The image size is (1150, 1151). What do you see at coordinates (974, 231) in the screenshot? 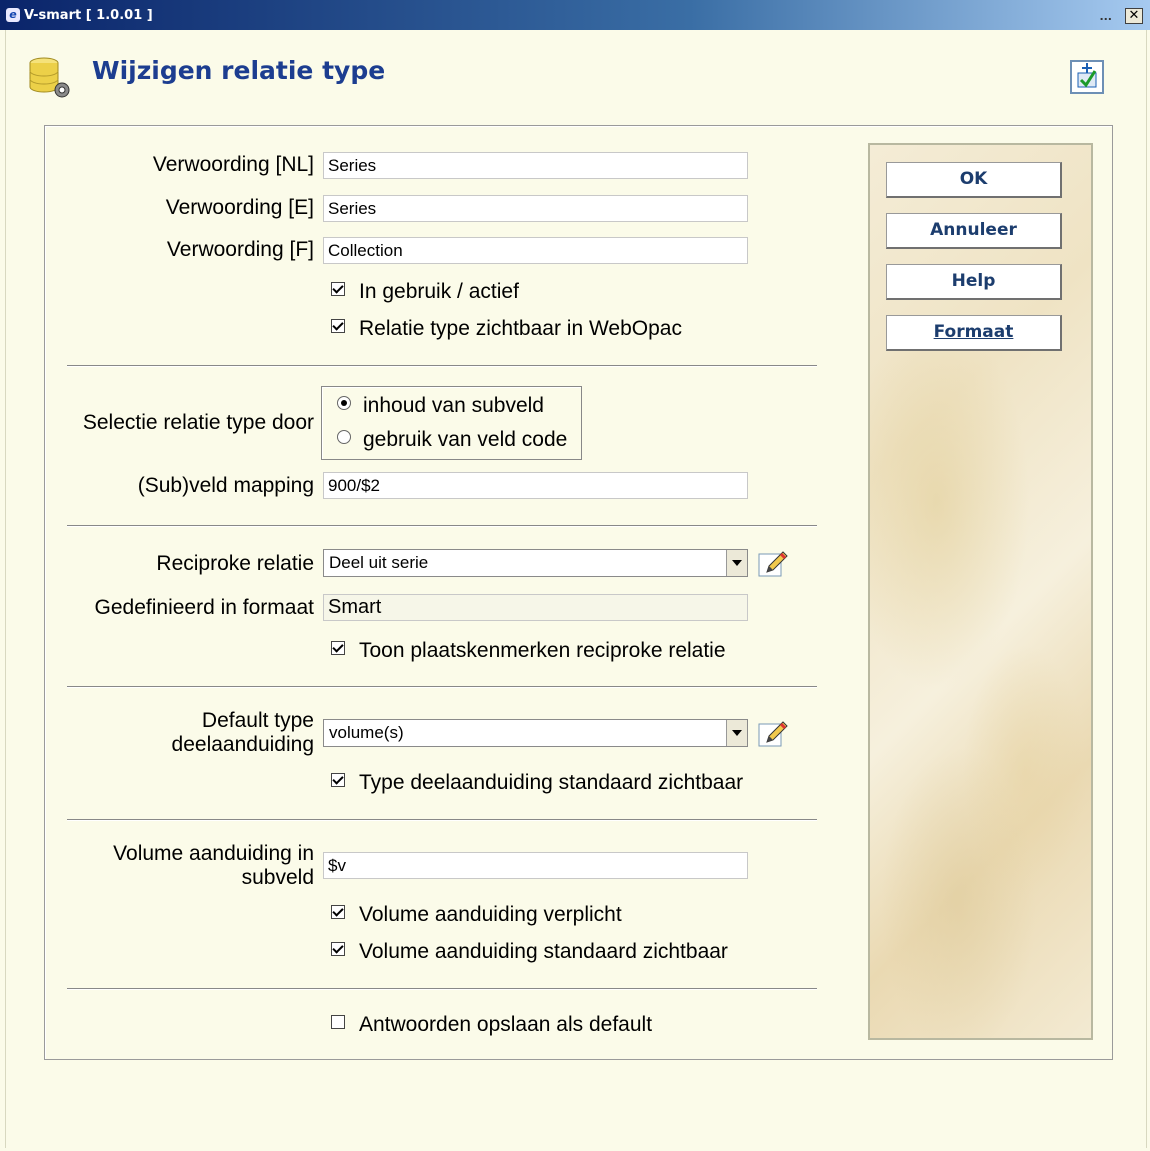
I see `annuleer-button: Annuleer` at bounding box center [974, 231].